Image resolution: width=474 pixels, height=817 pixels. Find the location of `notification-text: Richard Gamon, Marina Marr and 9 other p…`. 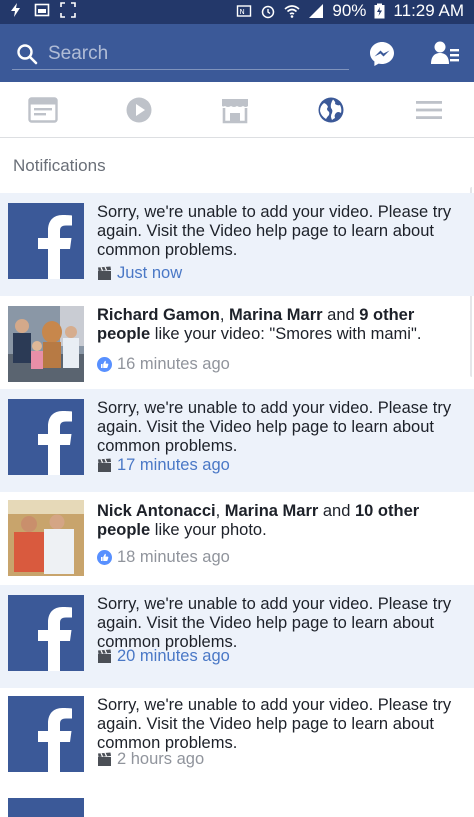

notification-text: Richard Gamon, Marina Marr and 9 other p… is located at coordinates (259, 324).